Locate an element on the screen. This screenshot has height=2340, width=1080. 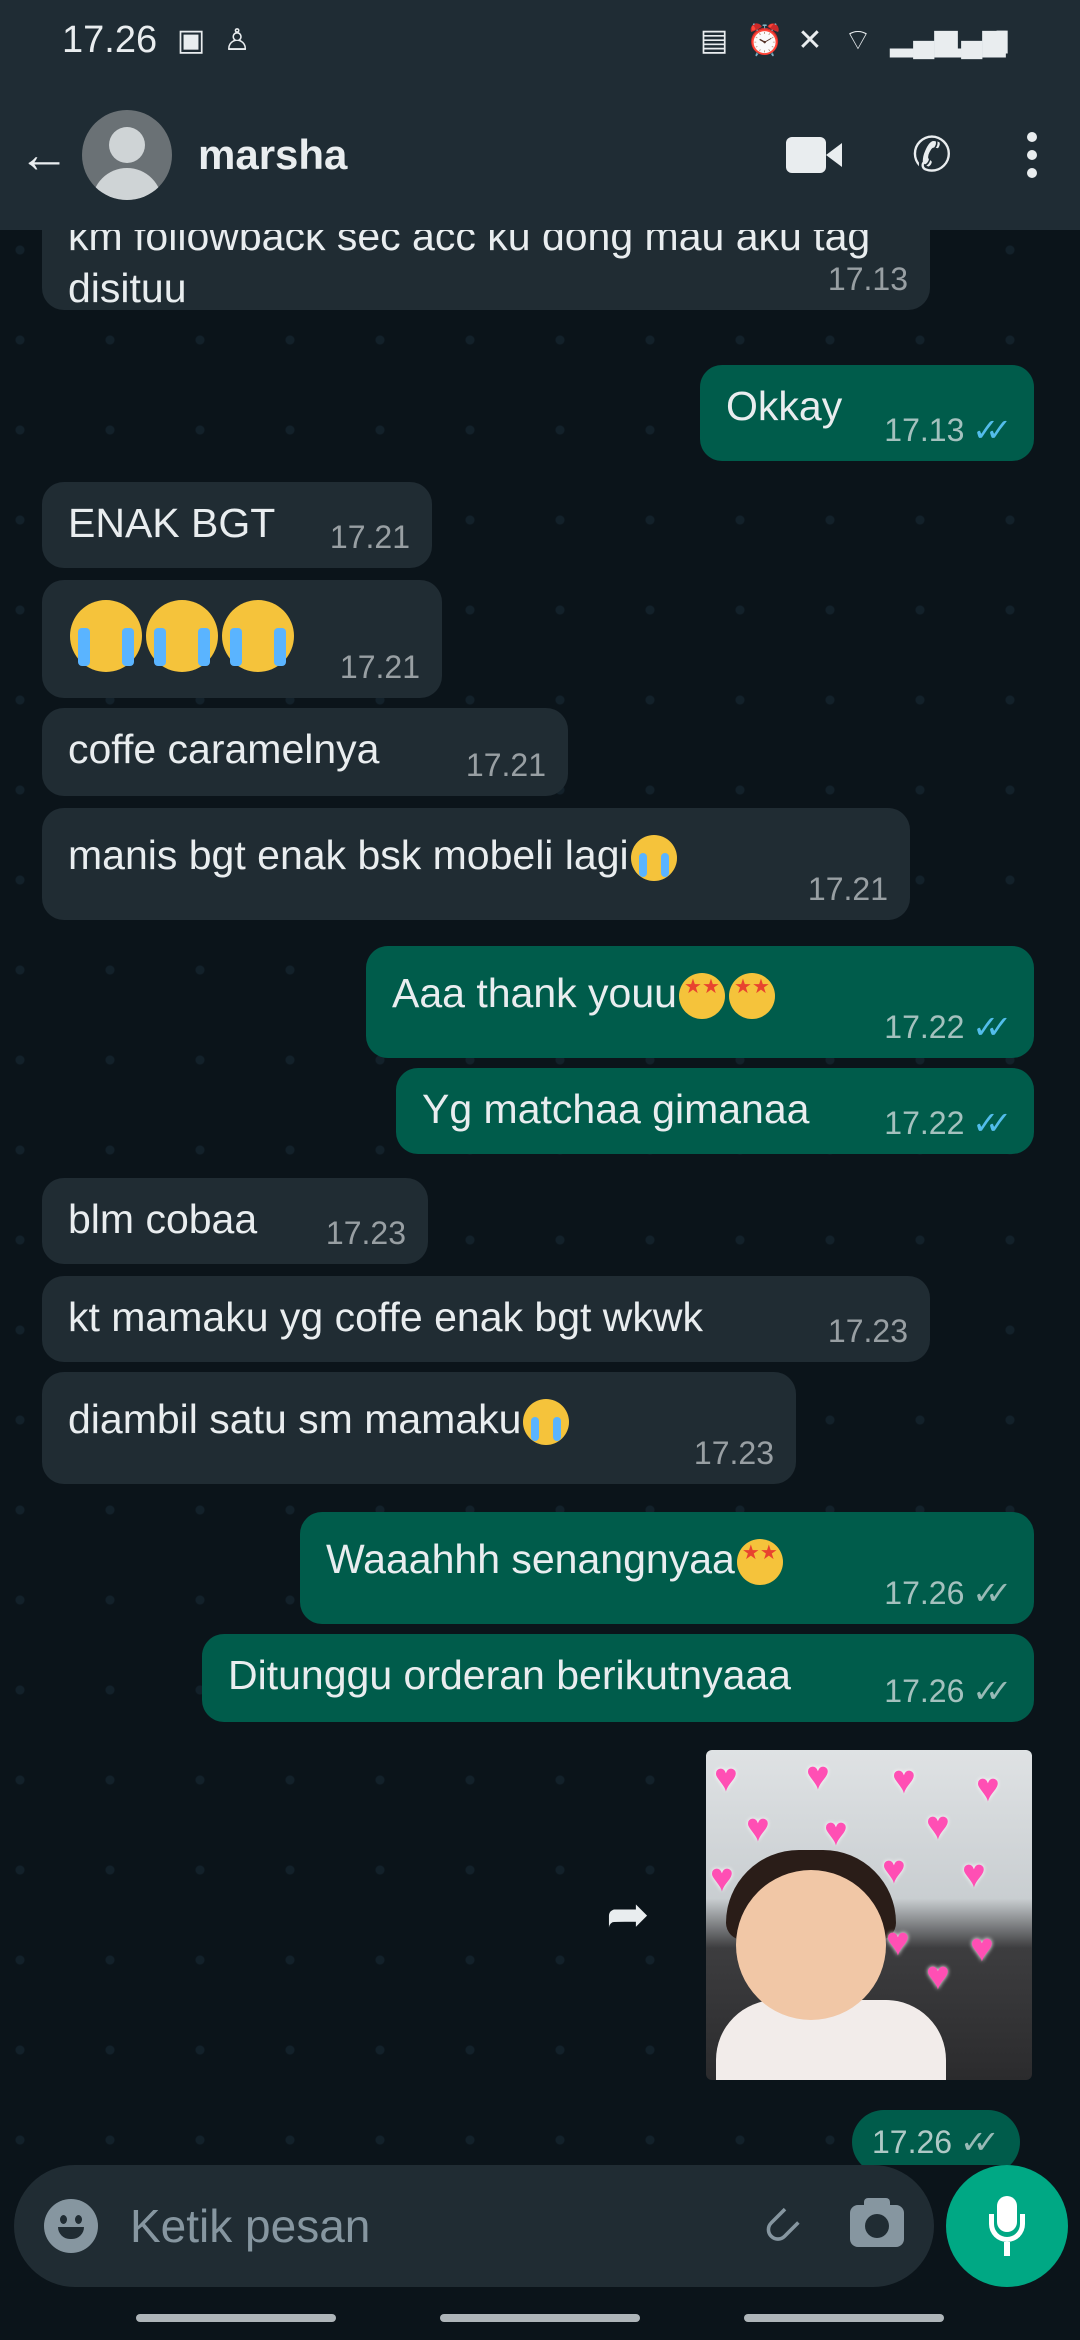
avatar is located at coordinates (127, 155).